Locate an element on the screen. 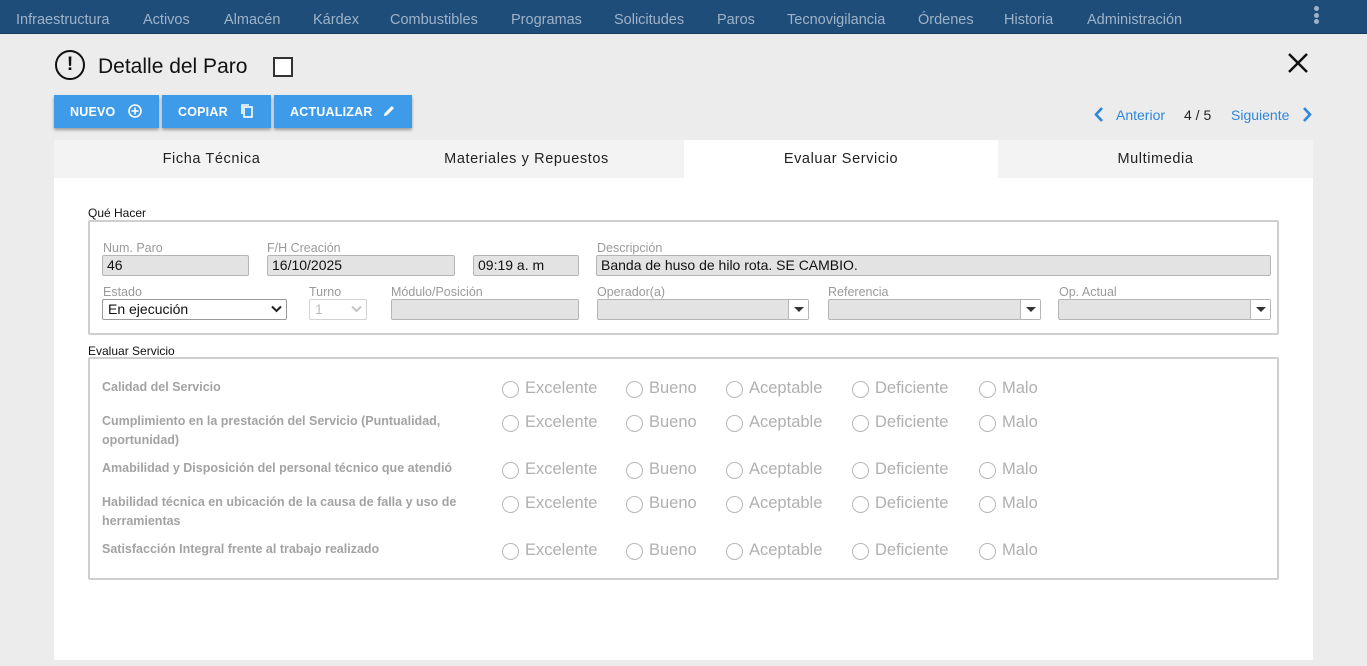 Image resolution: width=1367 pixels, height=666 pixels. estado-select: En ejecución is located at coordinates (194, 309).